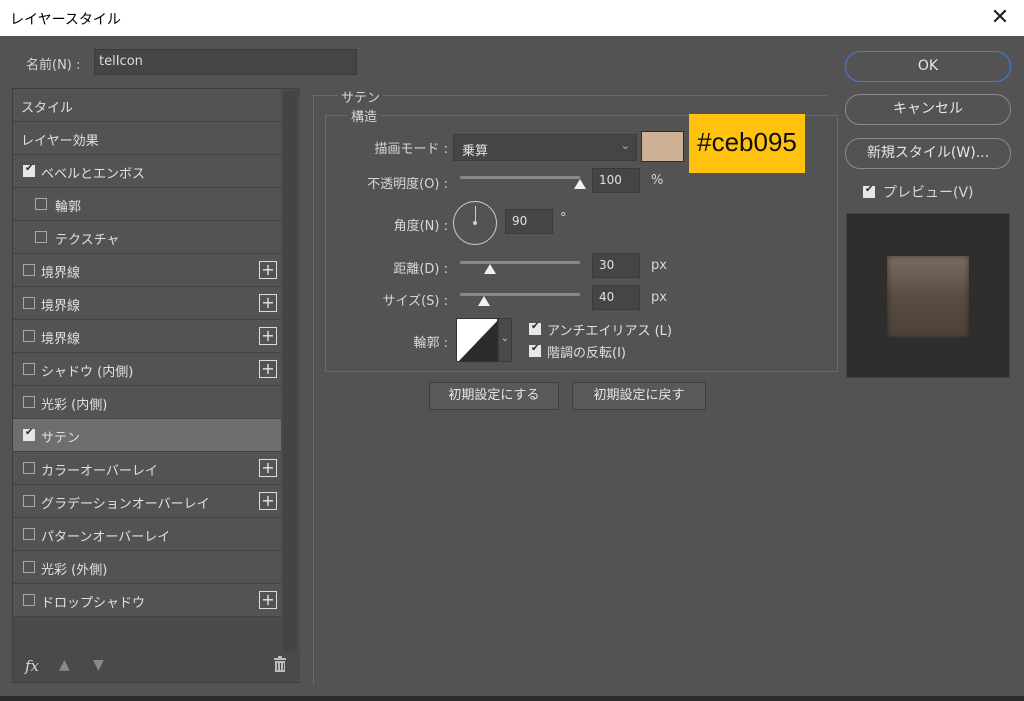 This screenshot has height=701, width=1024. Describe the element at coordinates (99, 471) in the screenshot. I see `style-item-label: カラーオーバーレイ` at that location.